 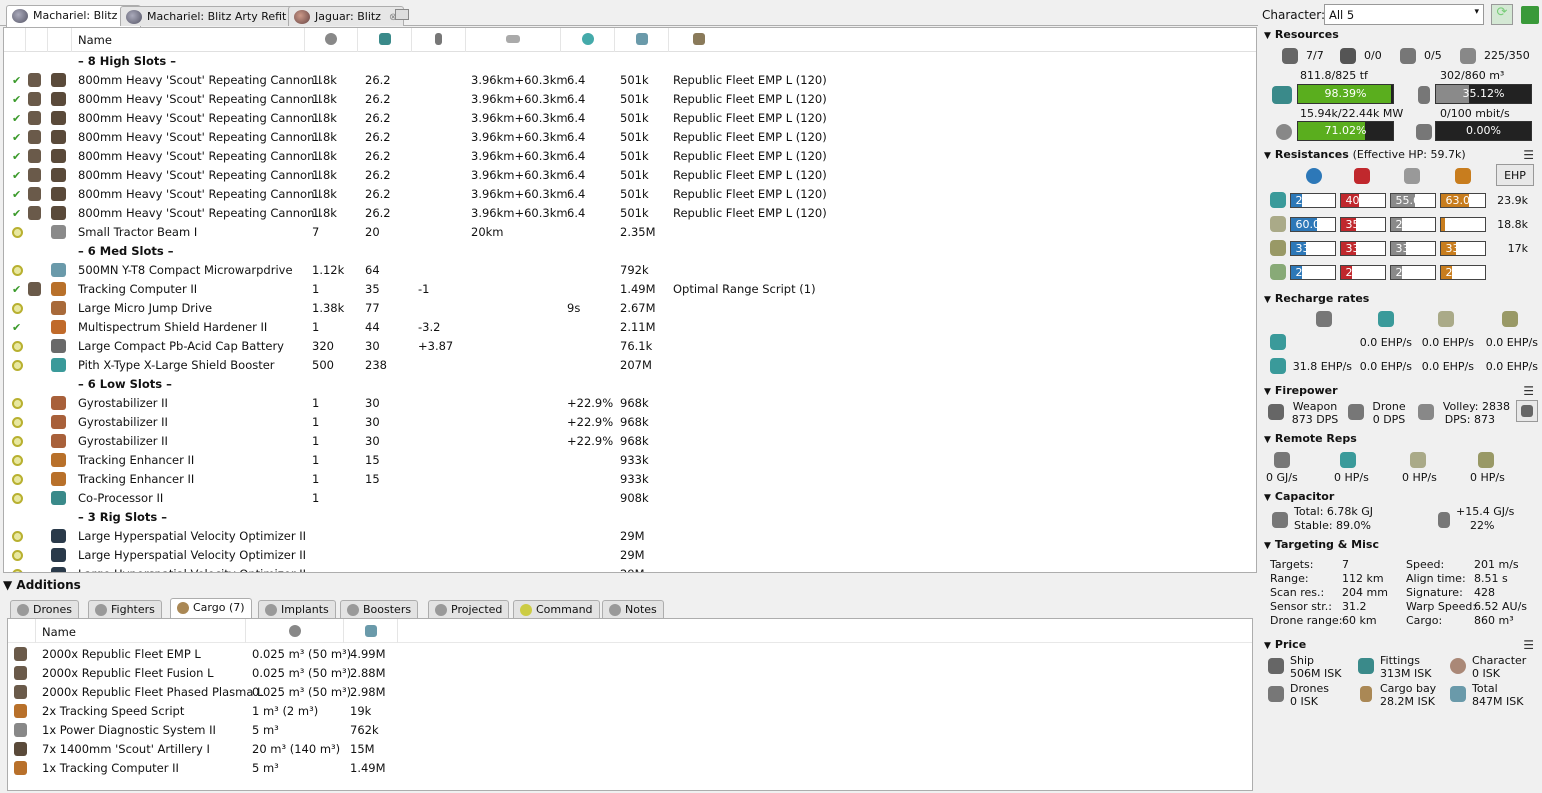 What do you see at coordinates (513, 40) in the screenshot?
I see `column-range` at bounding box center [513, 40].